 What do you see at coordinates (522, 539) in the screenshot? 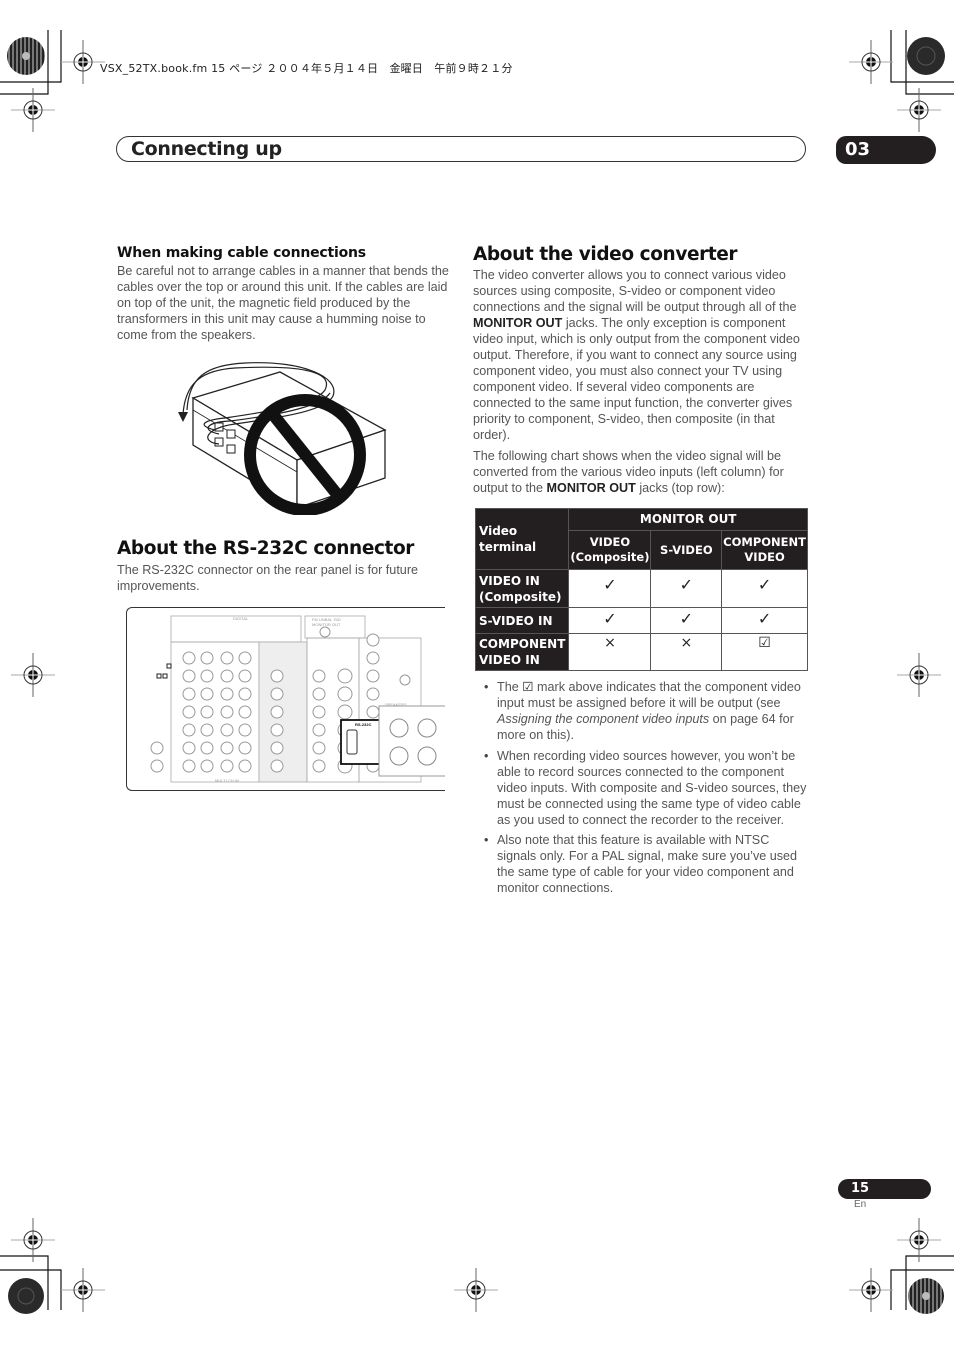
I see `table-corner-label: Video terminal` at bounding box center [522, 539].